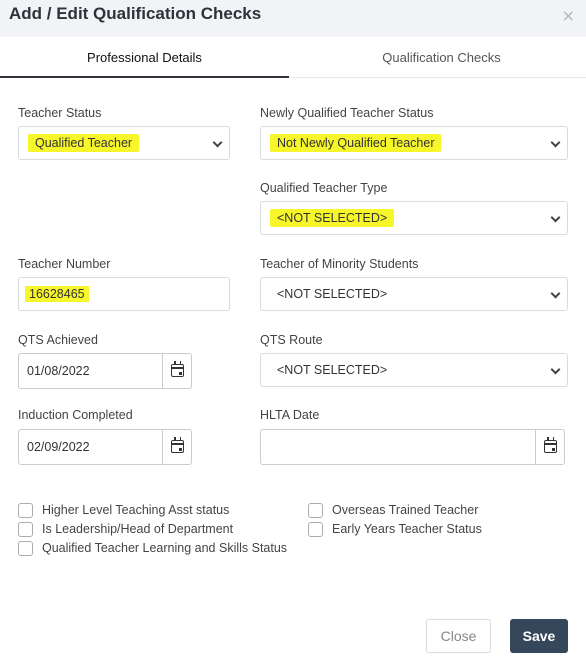 The image size is (586, 671). I want to click on checkbox-label: Overseas Trained Teacher, so click(405, 510).